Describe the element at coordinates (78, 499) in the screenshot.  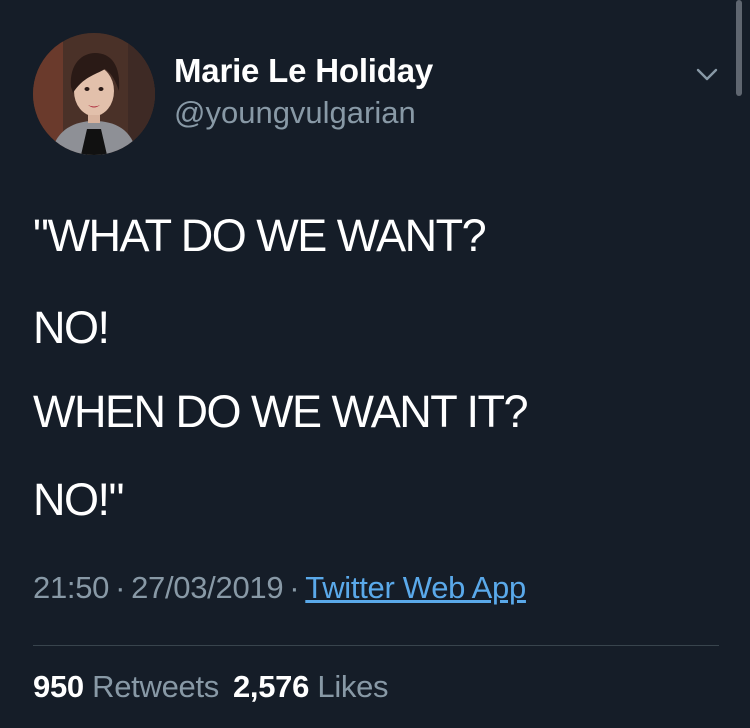
I see `tweet-text-line: NO!"` at that location.